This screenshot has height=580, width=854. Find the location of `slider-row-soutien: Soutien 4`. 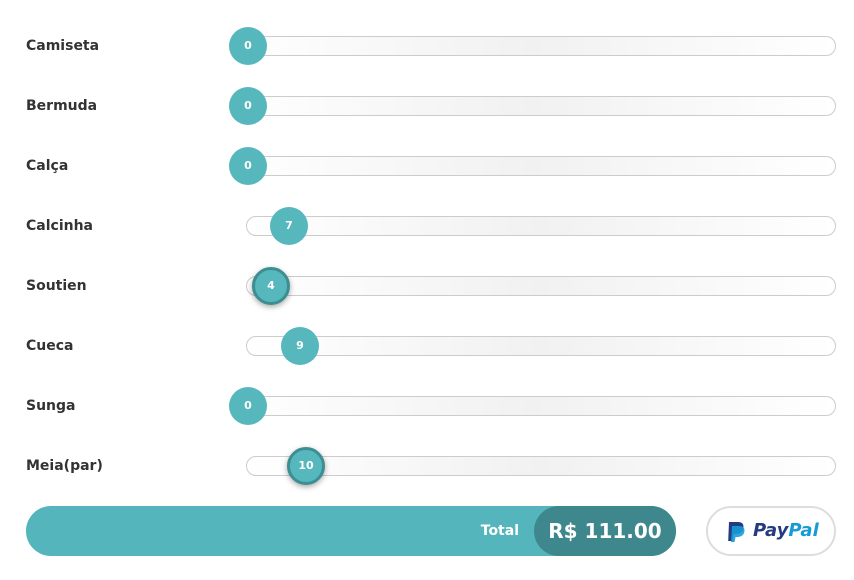

slider-row-soutien: Soutien 4 is located at coordinates (427, 286).